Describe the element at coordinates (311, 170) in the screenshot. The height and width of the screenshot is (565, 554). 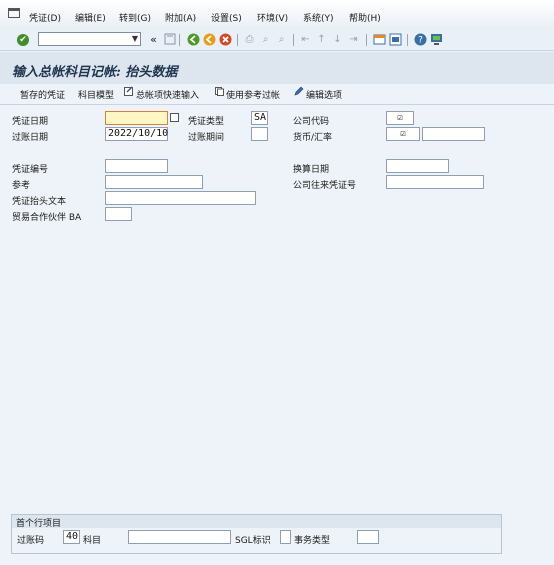
I see `translation-date-label: 换算日期` at that location.